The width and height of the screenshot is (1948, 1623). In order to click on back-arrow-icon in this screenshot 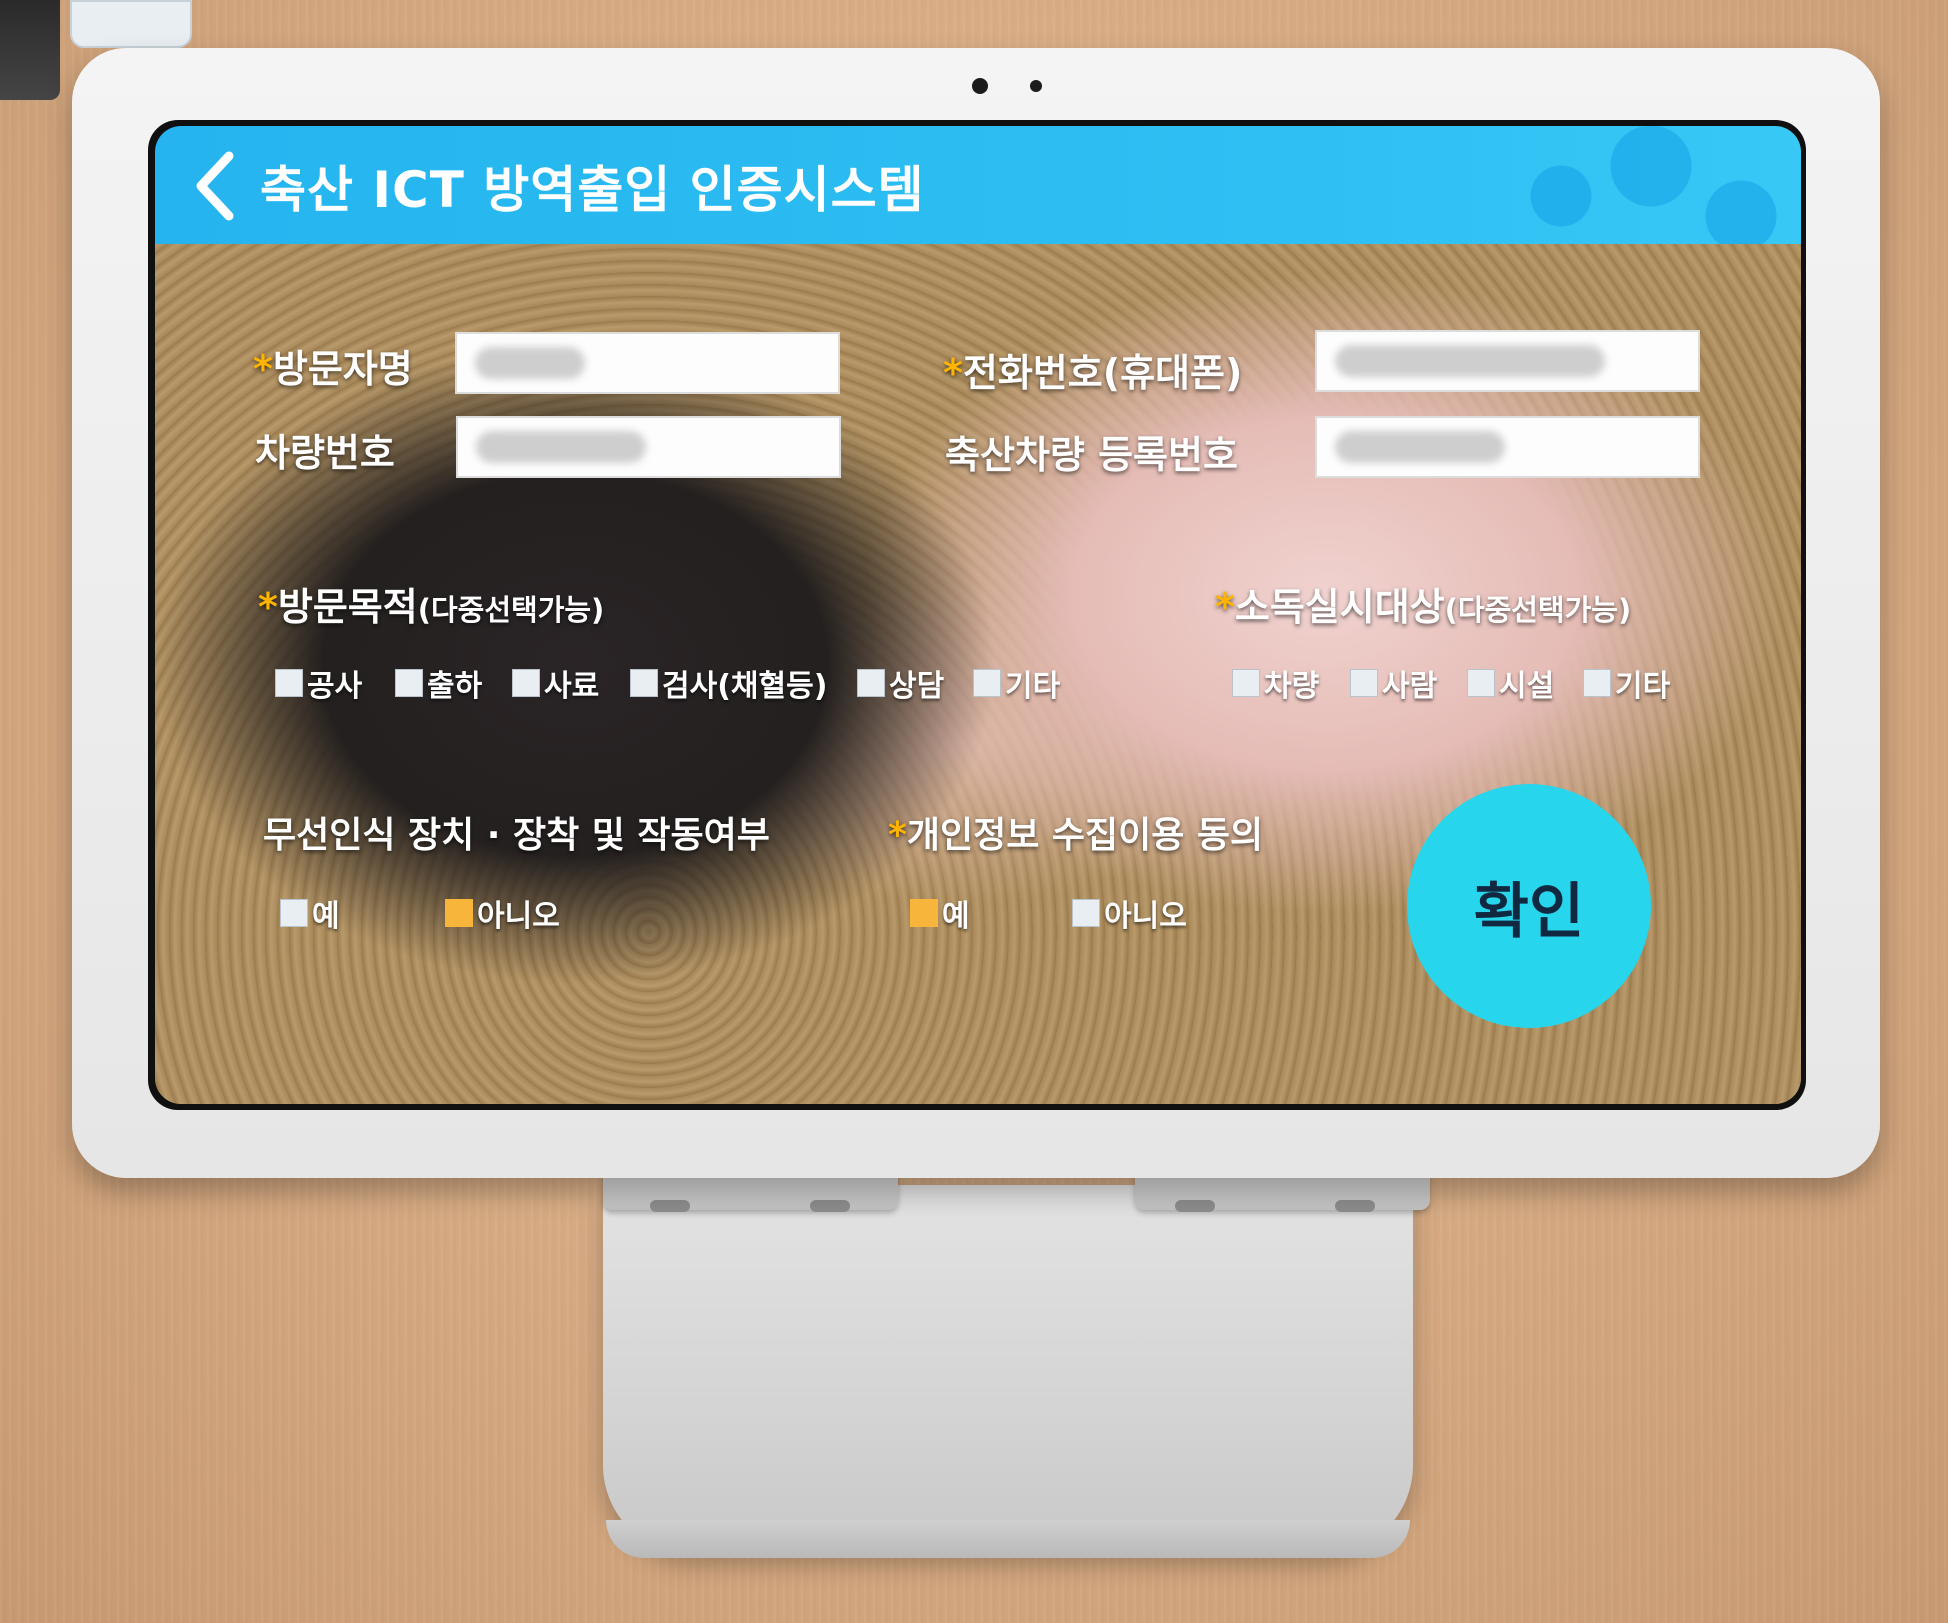, I will do `click(215, 186)`.